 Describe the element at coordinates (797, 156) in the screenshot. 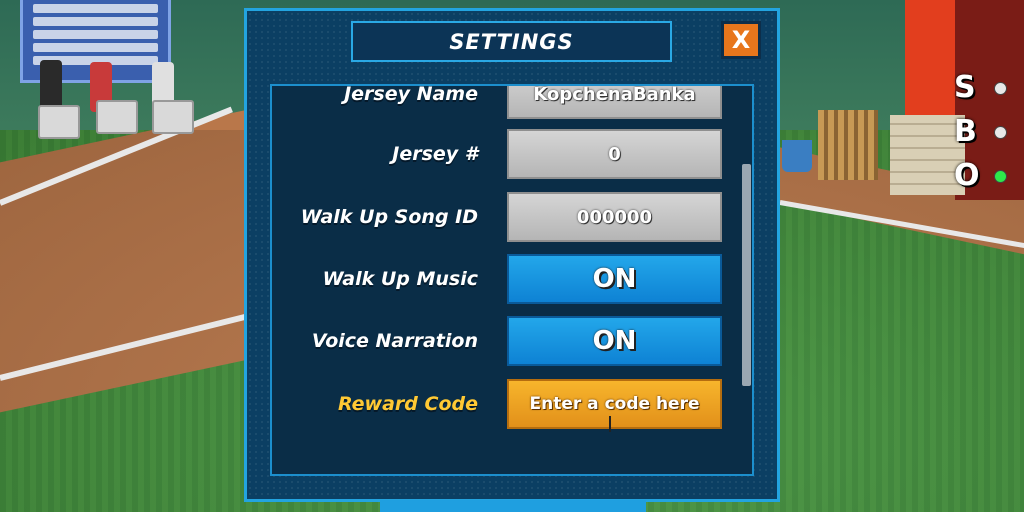

I see `ball-bucket` at that location.